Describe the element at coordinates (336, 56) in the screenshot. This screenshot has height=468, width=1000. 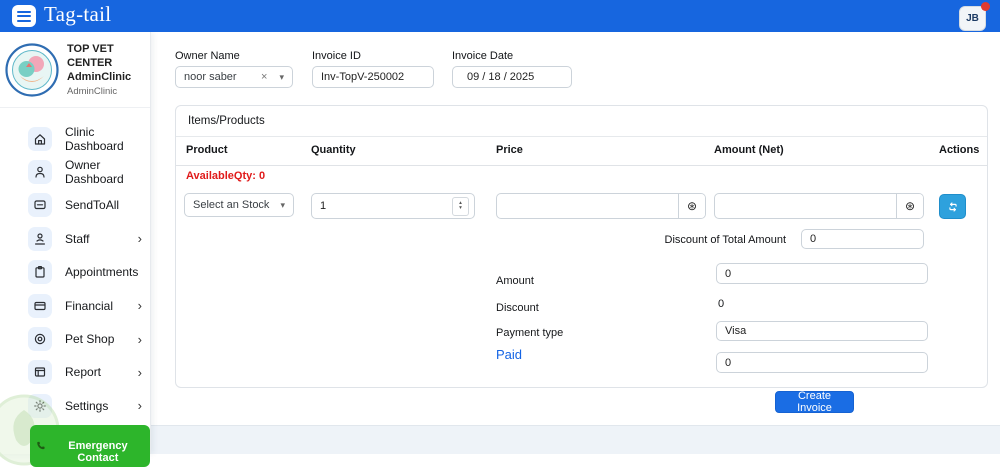
I see `invoice-id-label: Invoice ID` at that location.